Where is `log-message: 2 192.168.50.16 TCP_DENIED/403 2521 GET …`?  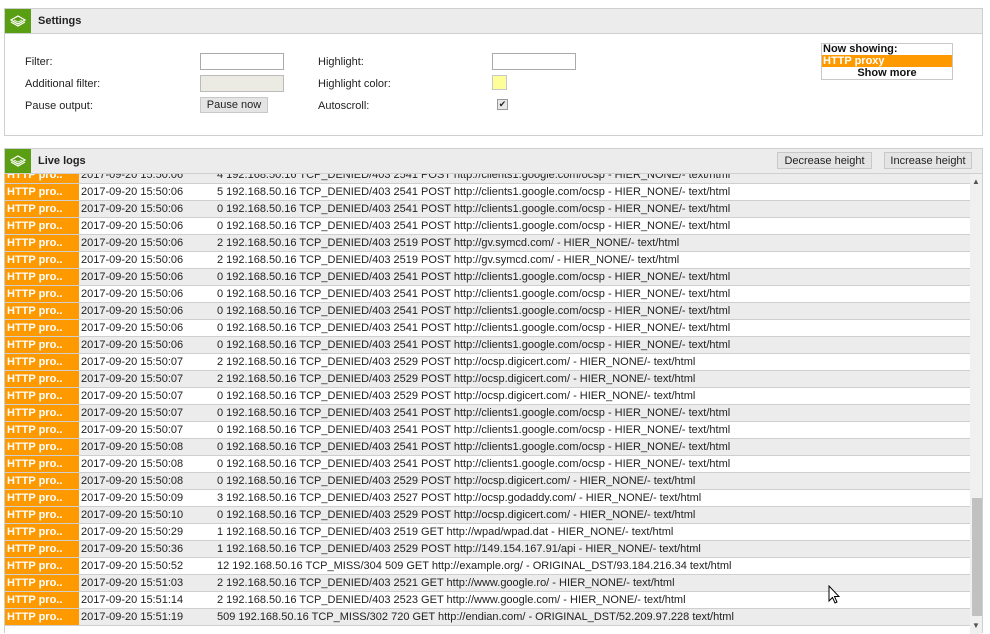
log-message: 2 192.168.50.16 TCP_DENIED/403 2521 GET … is located at coordinates (446, 583).